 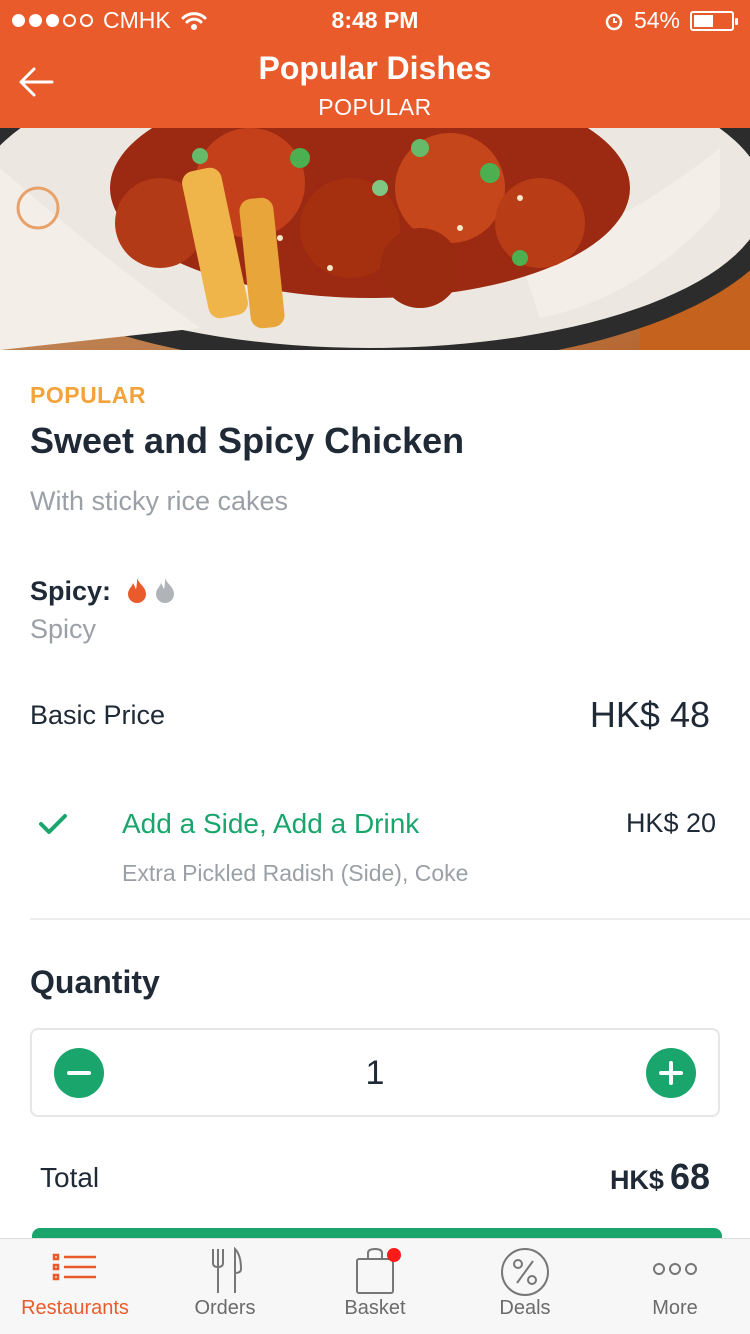 I want to click on battery-icon, so click(x=714, y=20).